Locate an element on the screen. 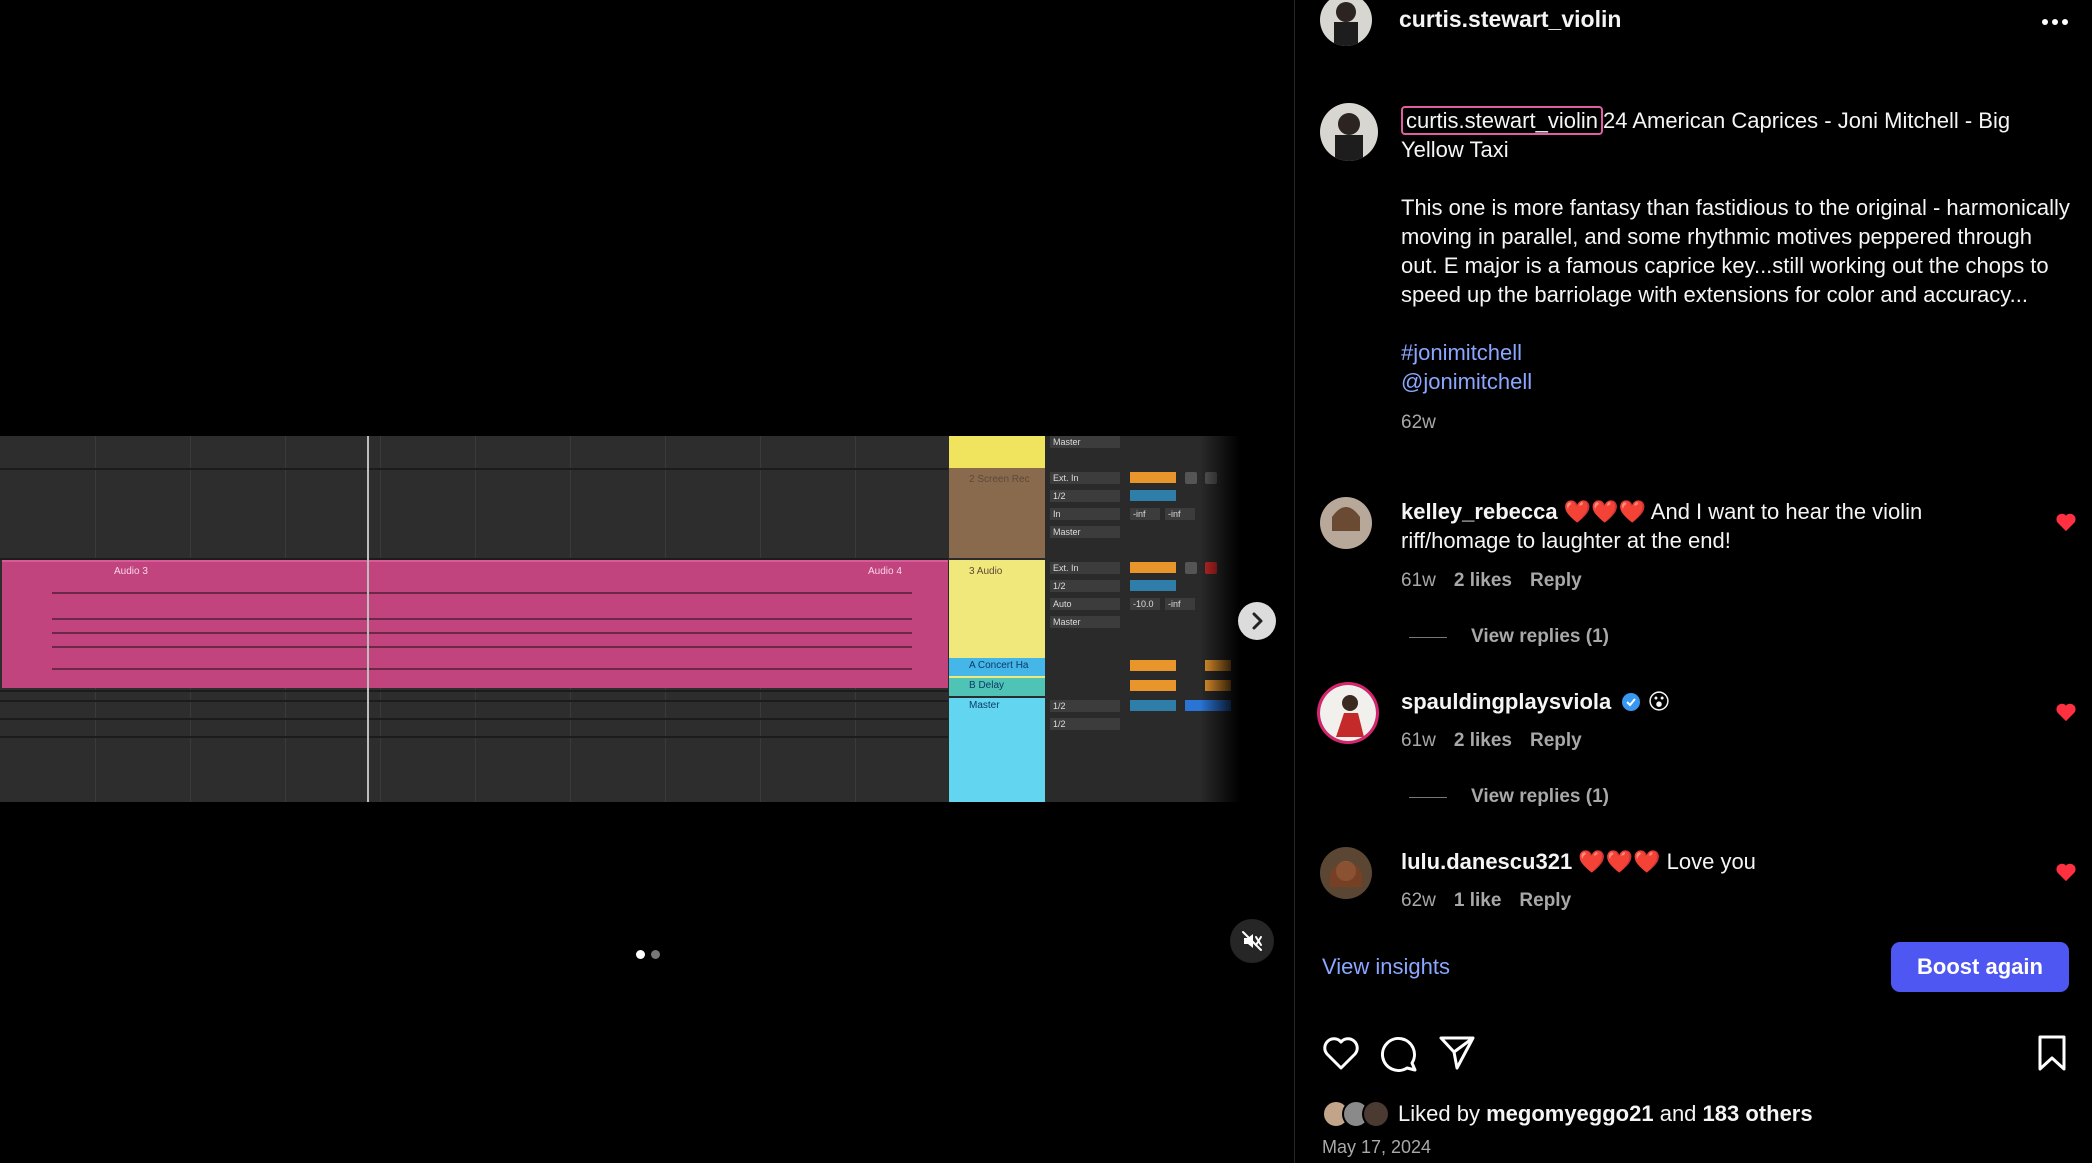 The height and width of the screenshot is (1163, 2092). comment-username: lulu.danescu321 is located at coordinates (1486, 861).